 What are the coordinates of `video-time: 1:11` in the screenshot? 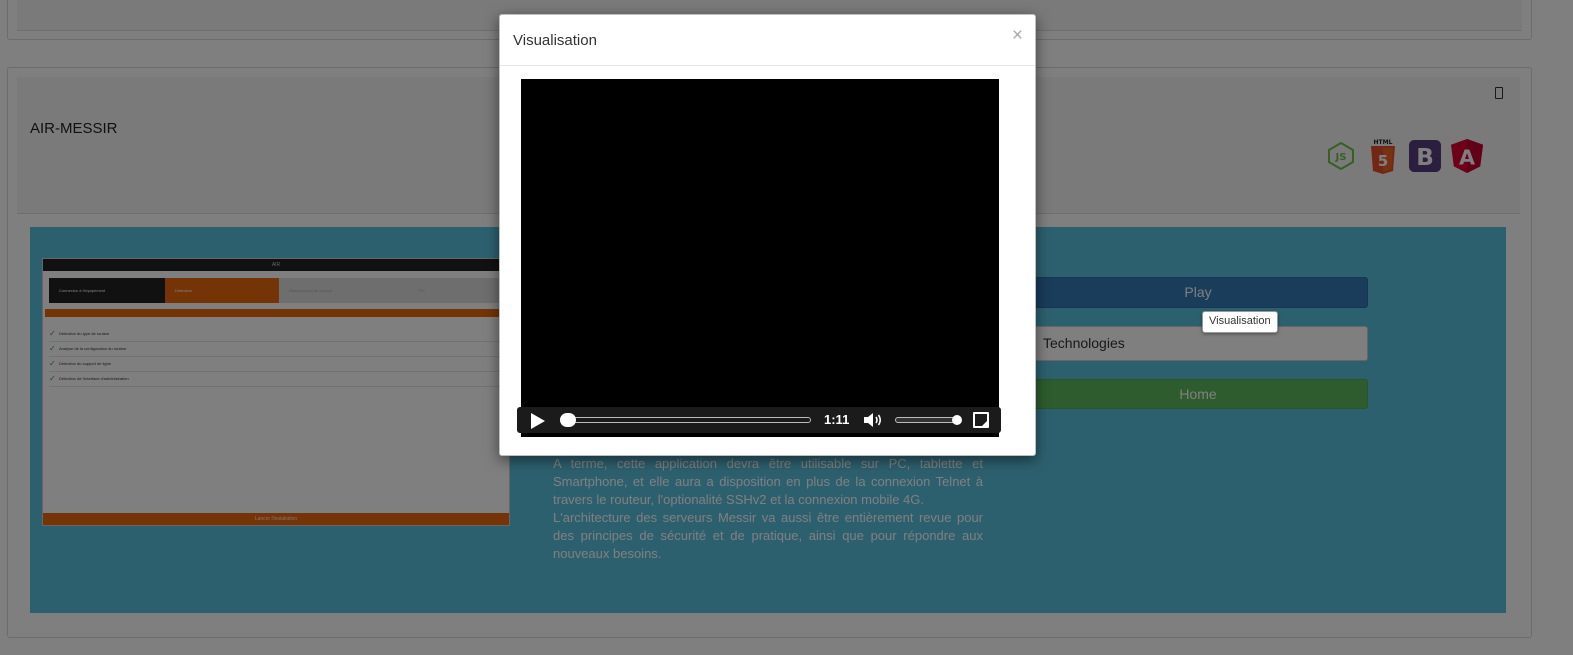 It's located at (837, 419).